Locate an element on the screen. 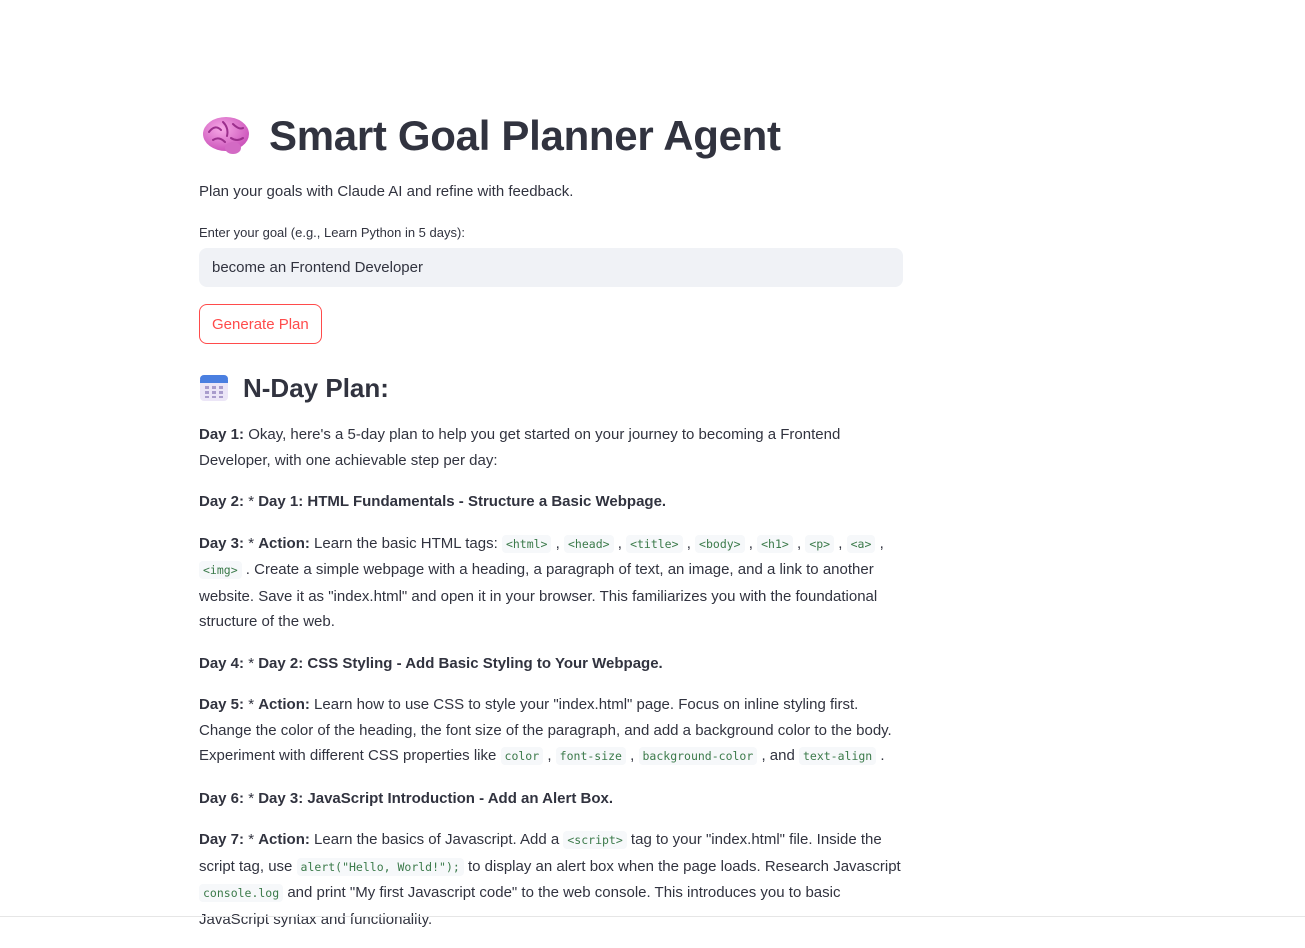  code-snippet: <head> is located at coordinates (589, 543).